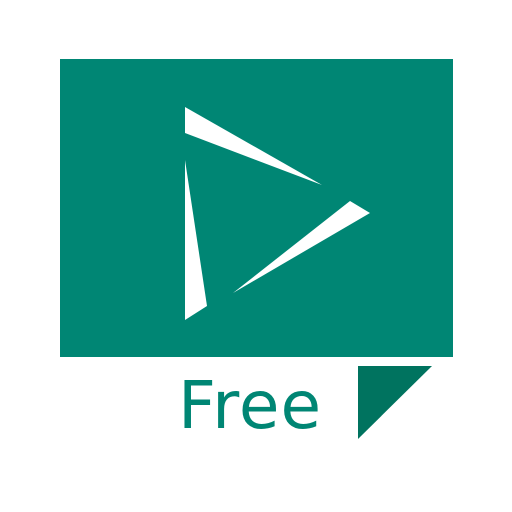  Describe the element at coordinates (250, 405) in the screenshot. I see `free-badge-label: Free` at that location.